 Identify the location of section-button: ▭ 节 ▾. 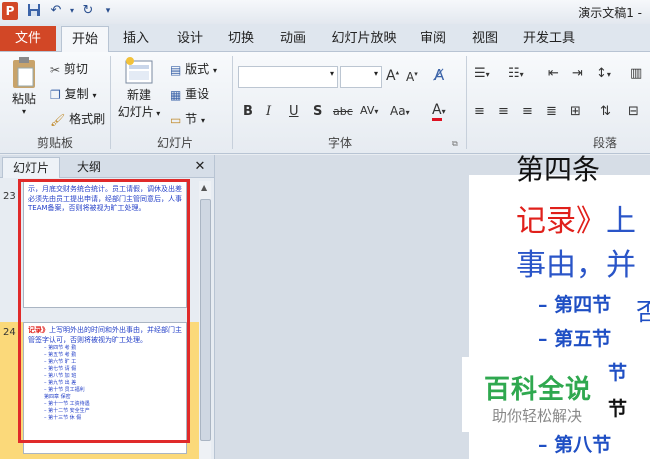
(187, 118).